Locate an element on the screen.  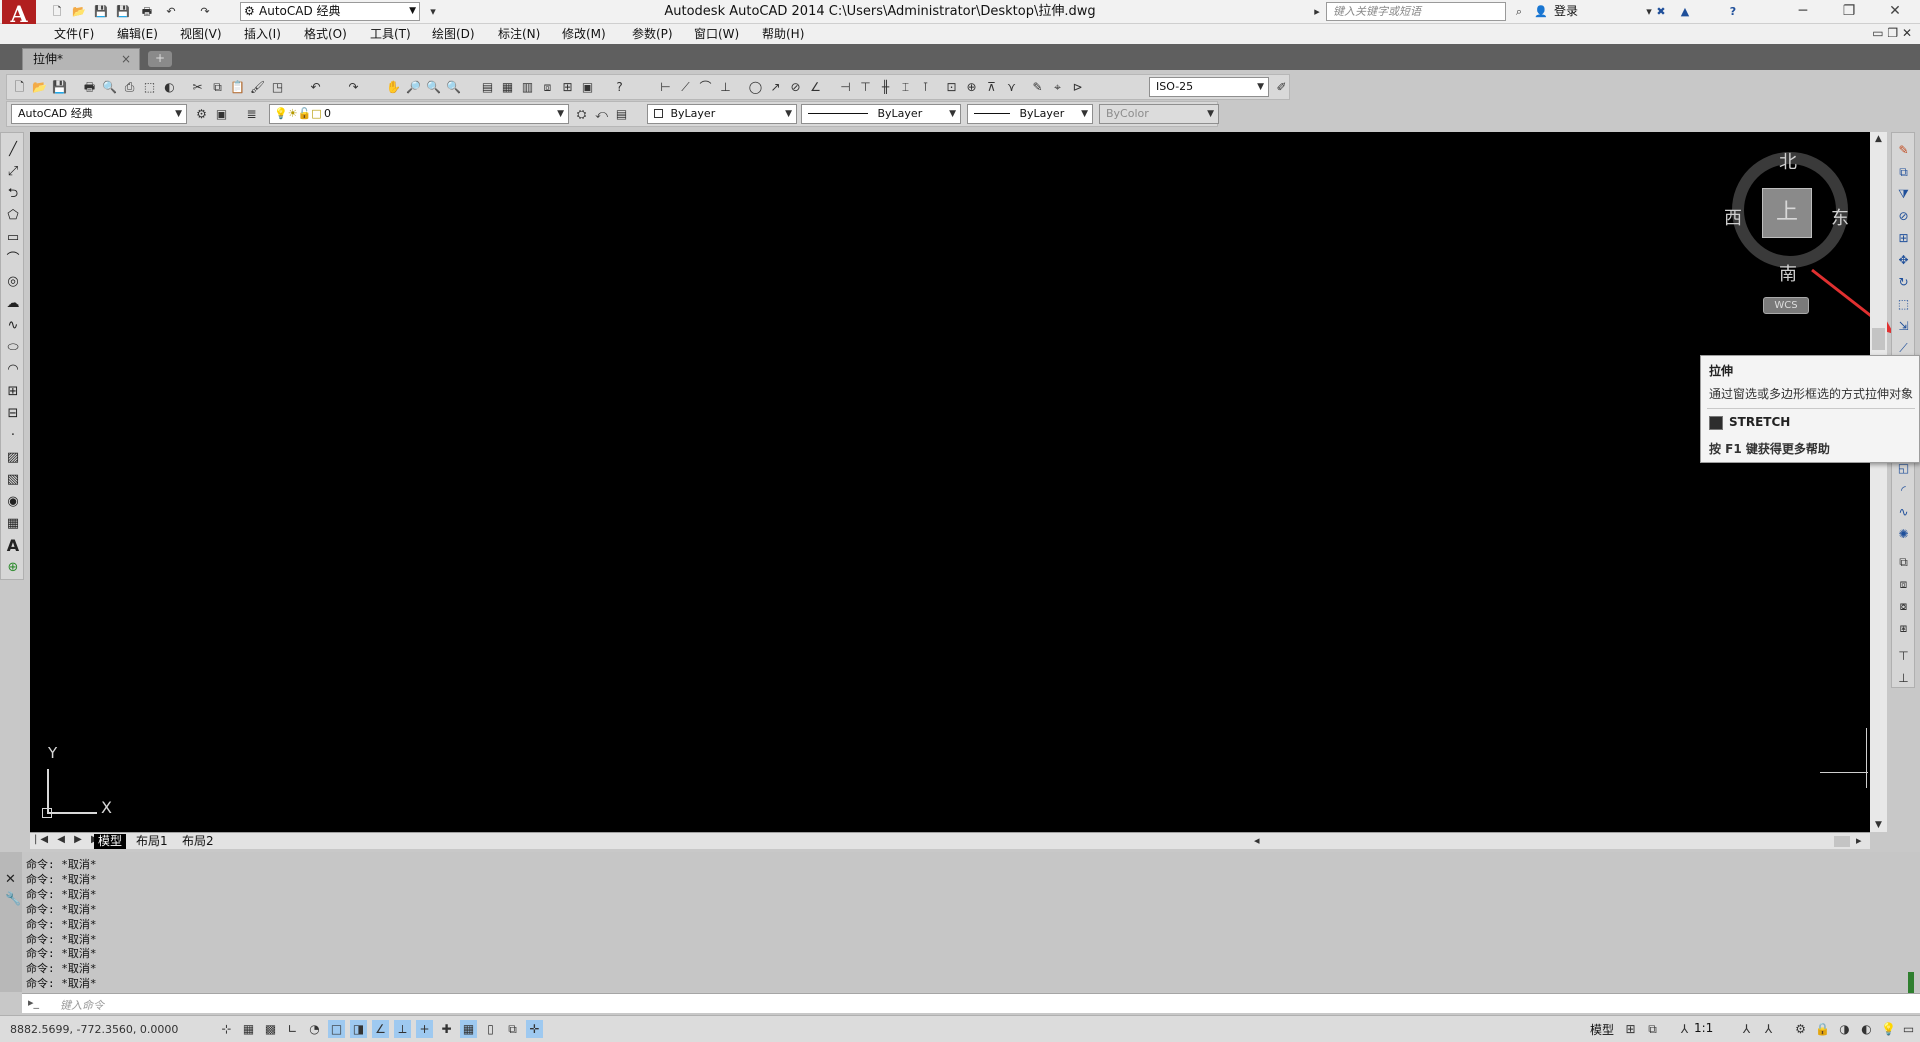
jogged-icon: ↗ is located at coordinates (775, 87).